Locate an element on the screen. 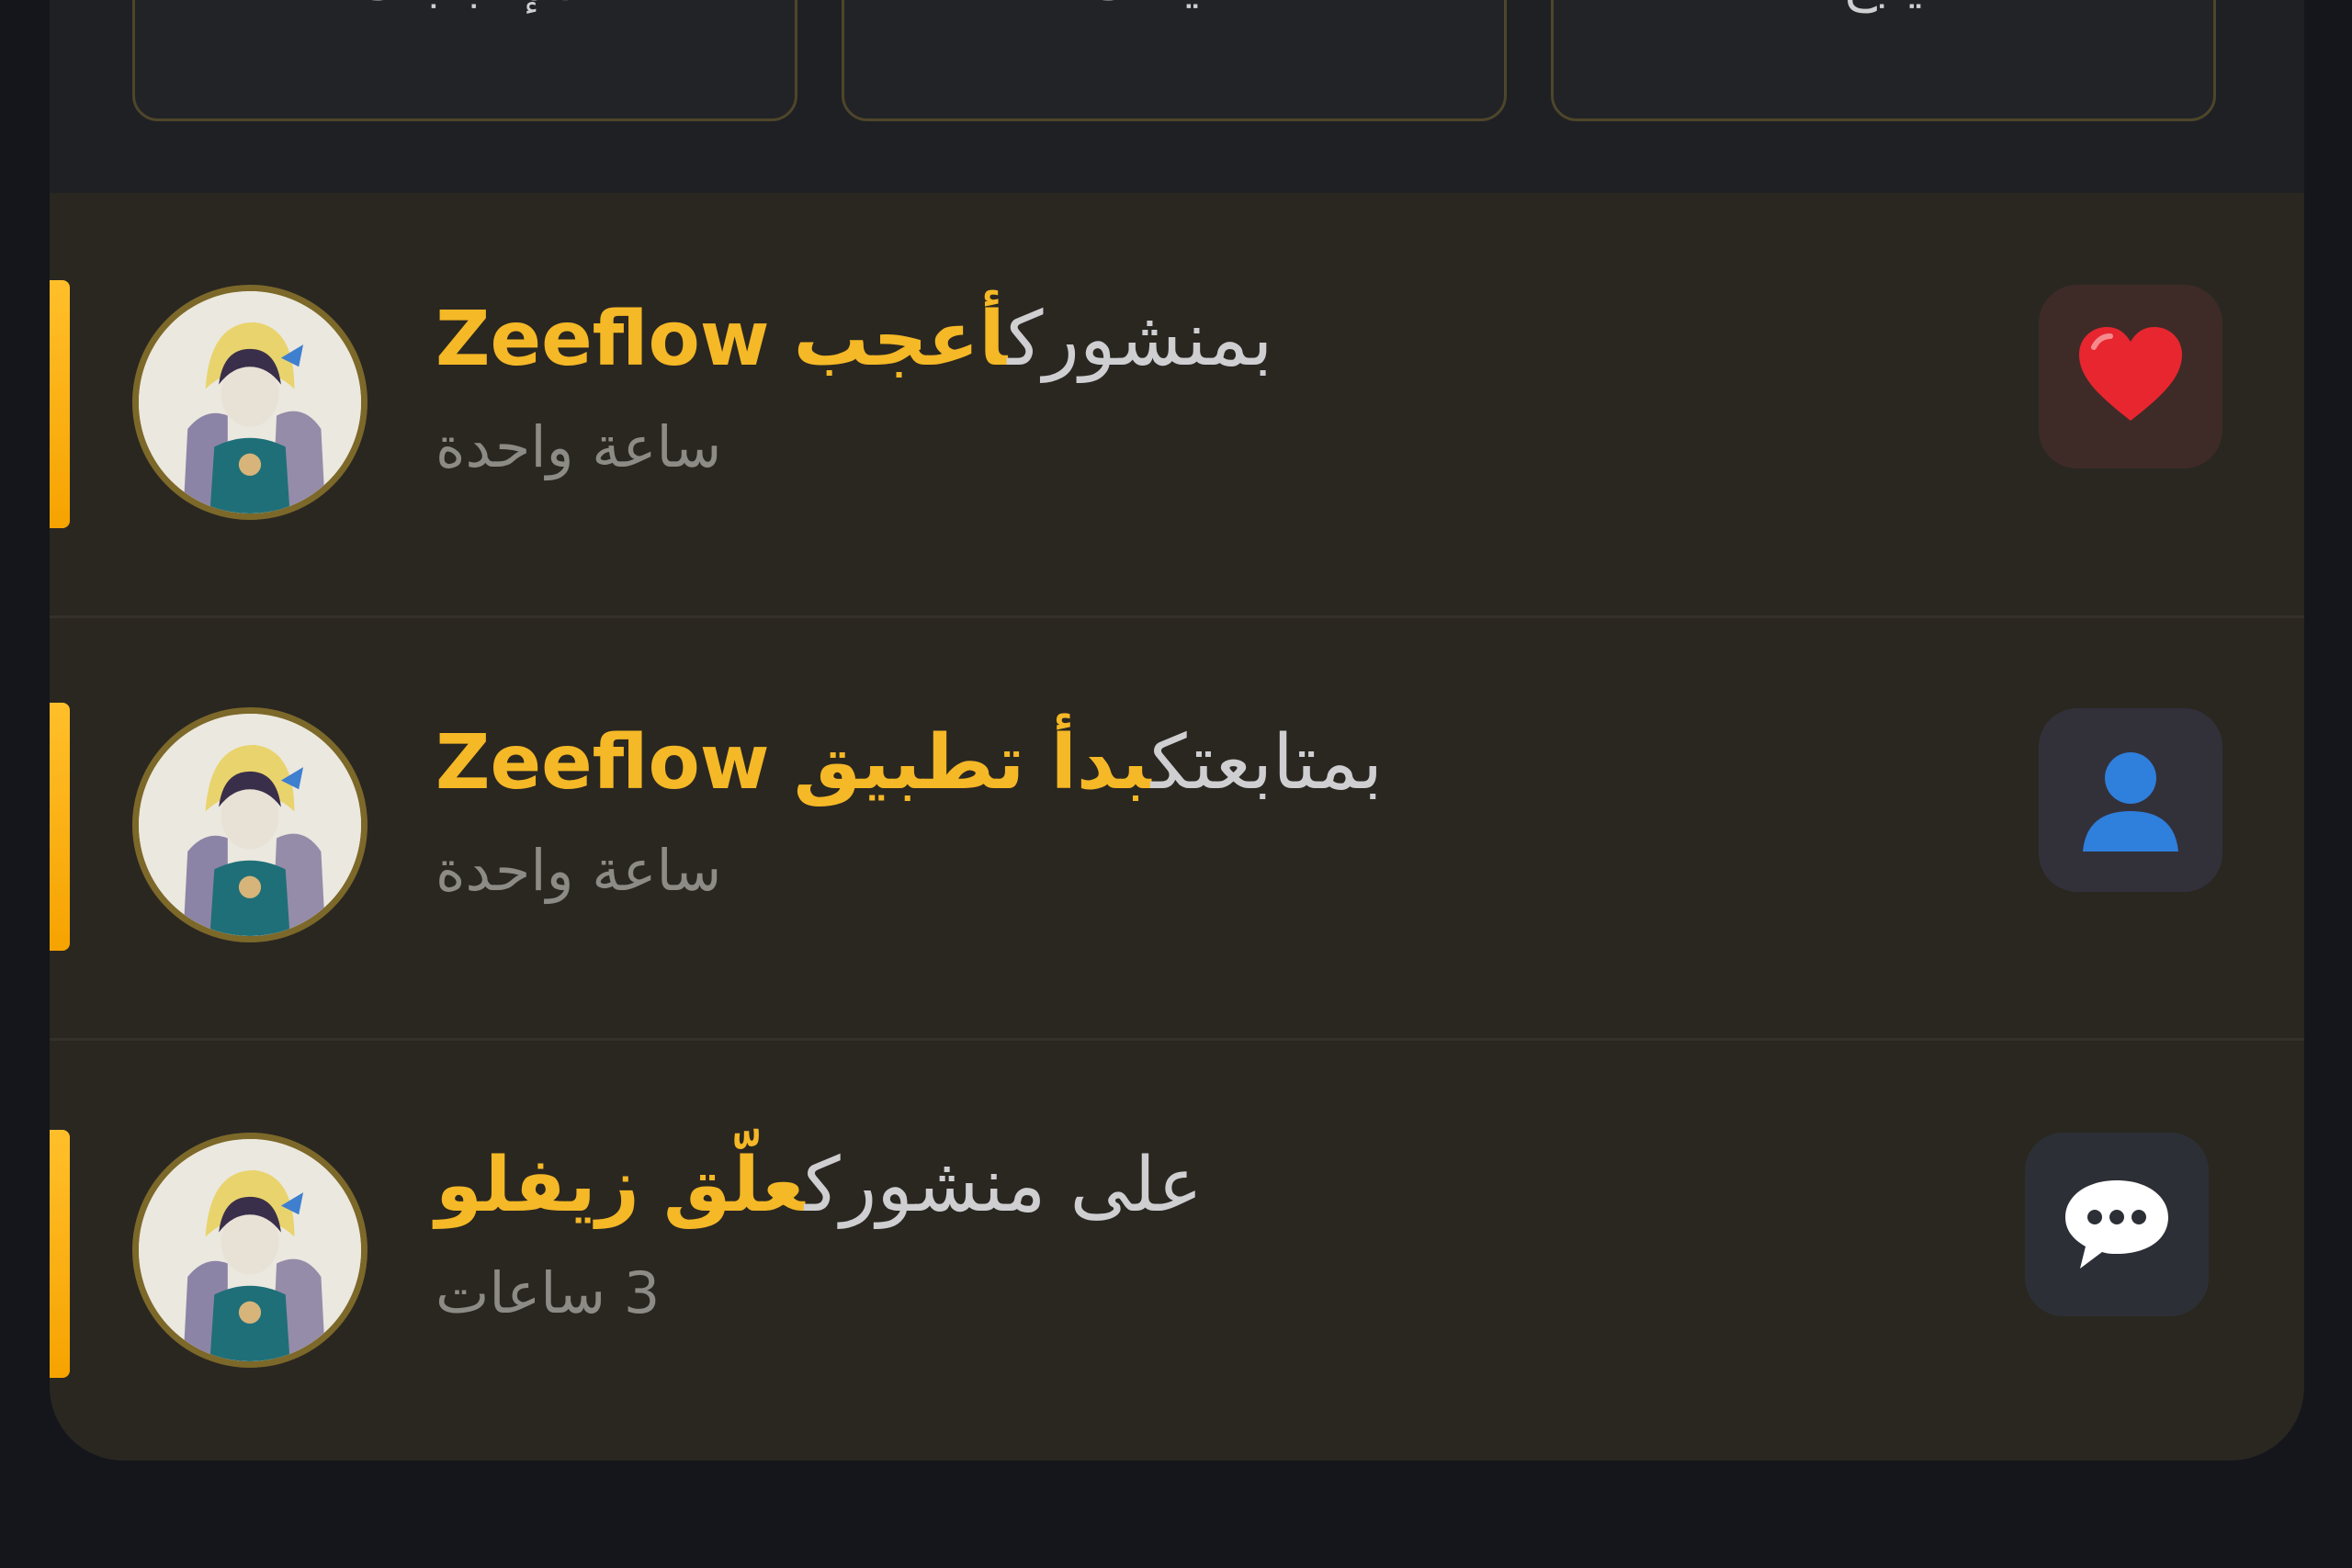 This screenshot has width=2352, height=1568. tab-likes-label: الإعجابات is located at coordinates (465, 7).